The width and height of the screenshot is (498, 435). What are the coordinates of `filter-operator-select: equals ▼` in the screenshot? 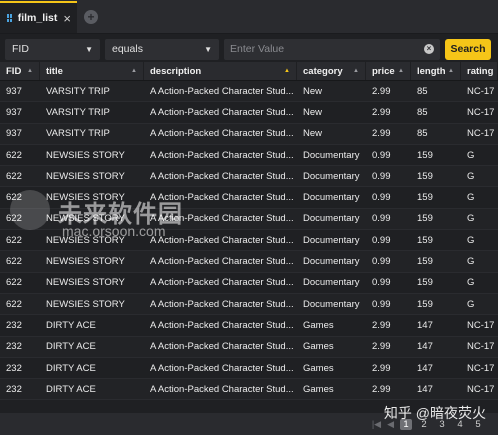 It's located at (162, 49).